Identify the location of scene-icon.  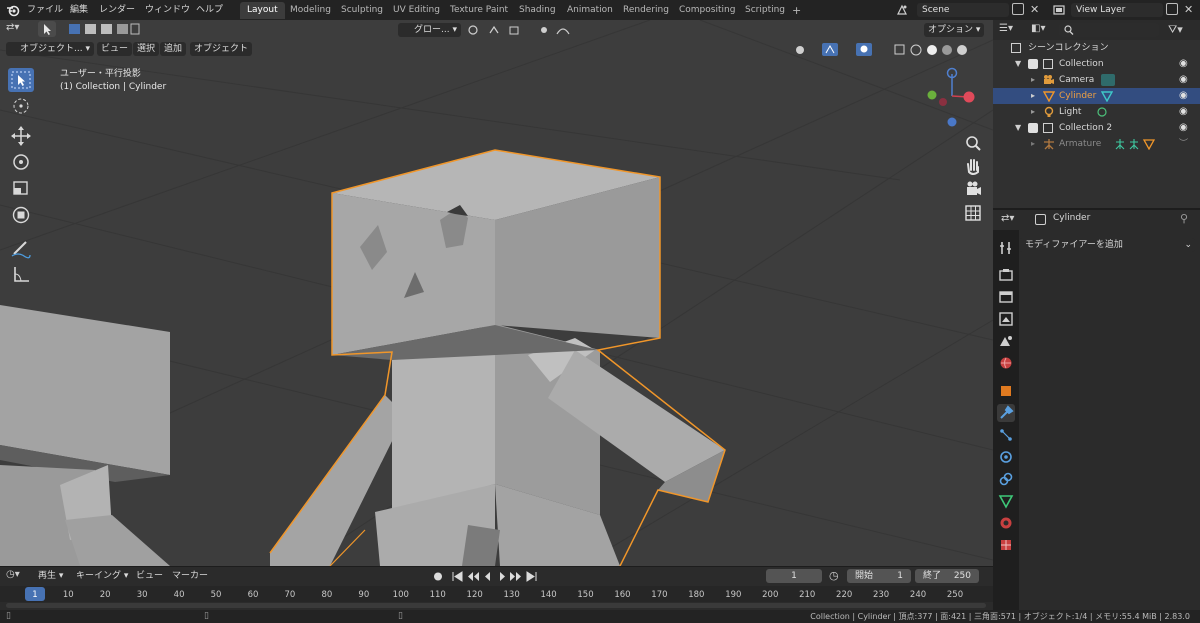
(902, 10).